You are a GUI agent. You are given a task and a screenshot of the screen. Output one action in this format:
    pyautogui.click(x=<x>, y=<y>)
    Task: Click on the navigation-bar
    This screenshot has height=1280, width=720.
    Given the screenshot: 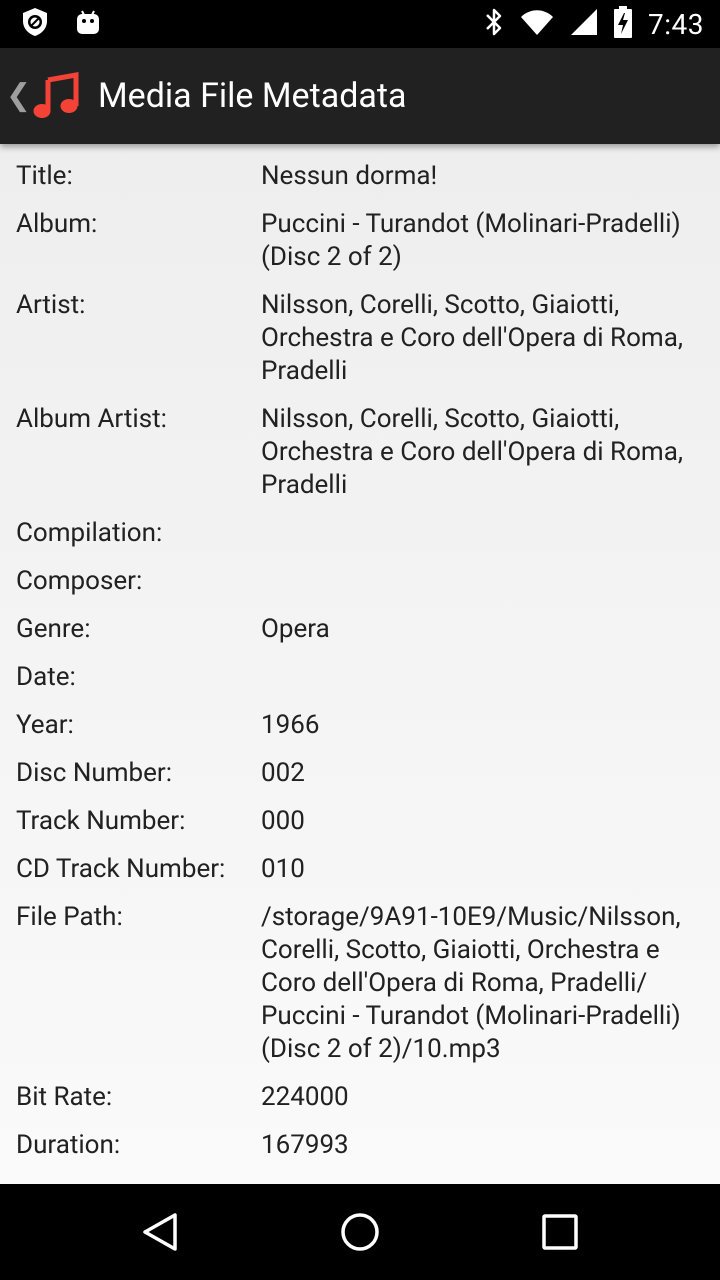 What is the action you would take?
    pyautogui.click(x=360, y=1232)
    